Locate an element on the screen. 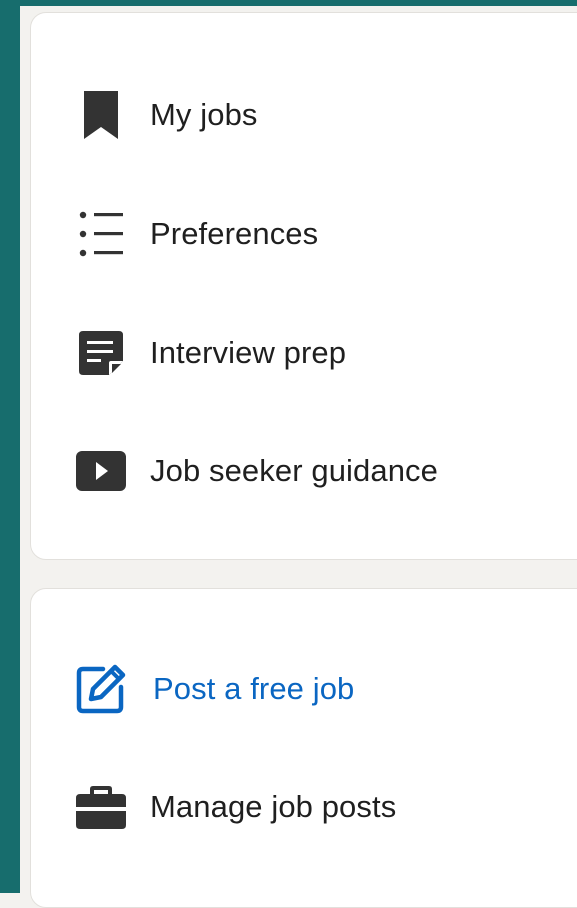 This screenshot has width=577, height=908. nav-item-preferences: Preferences is located at coordinates (301, 234).